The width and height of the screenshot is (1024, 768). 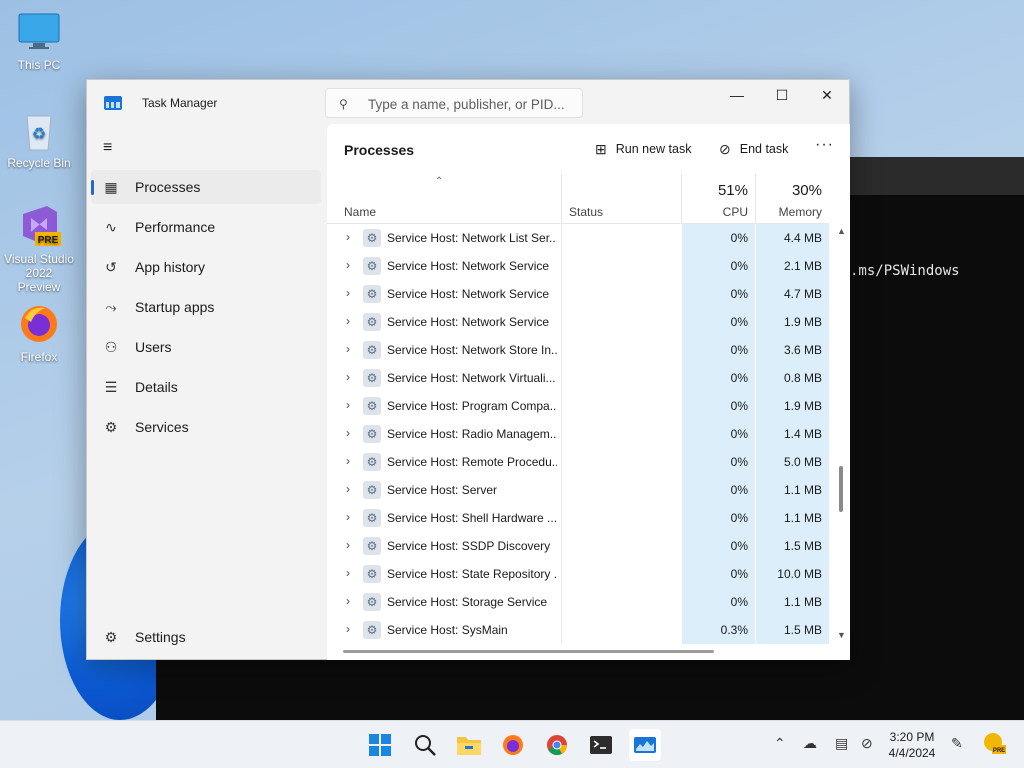 I want to click on sidebar-item-users: ⚇ Users, so click(x=206, y=347).